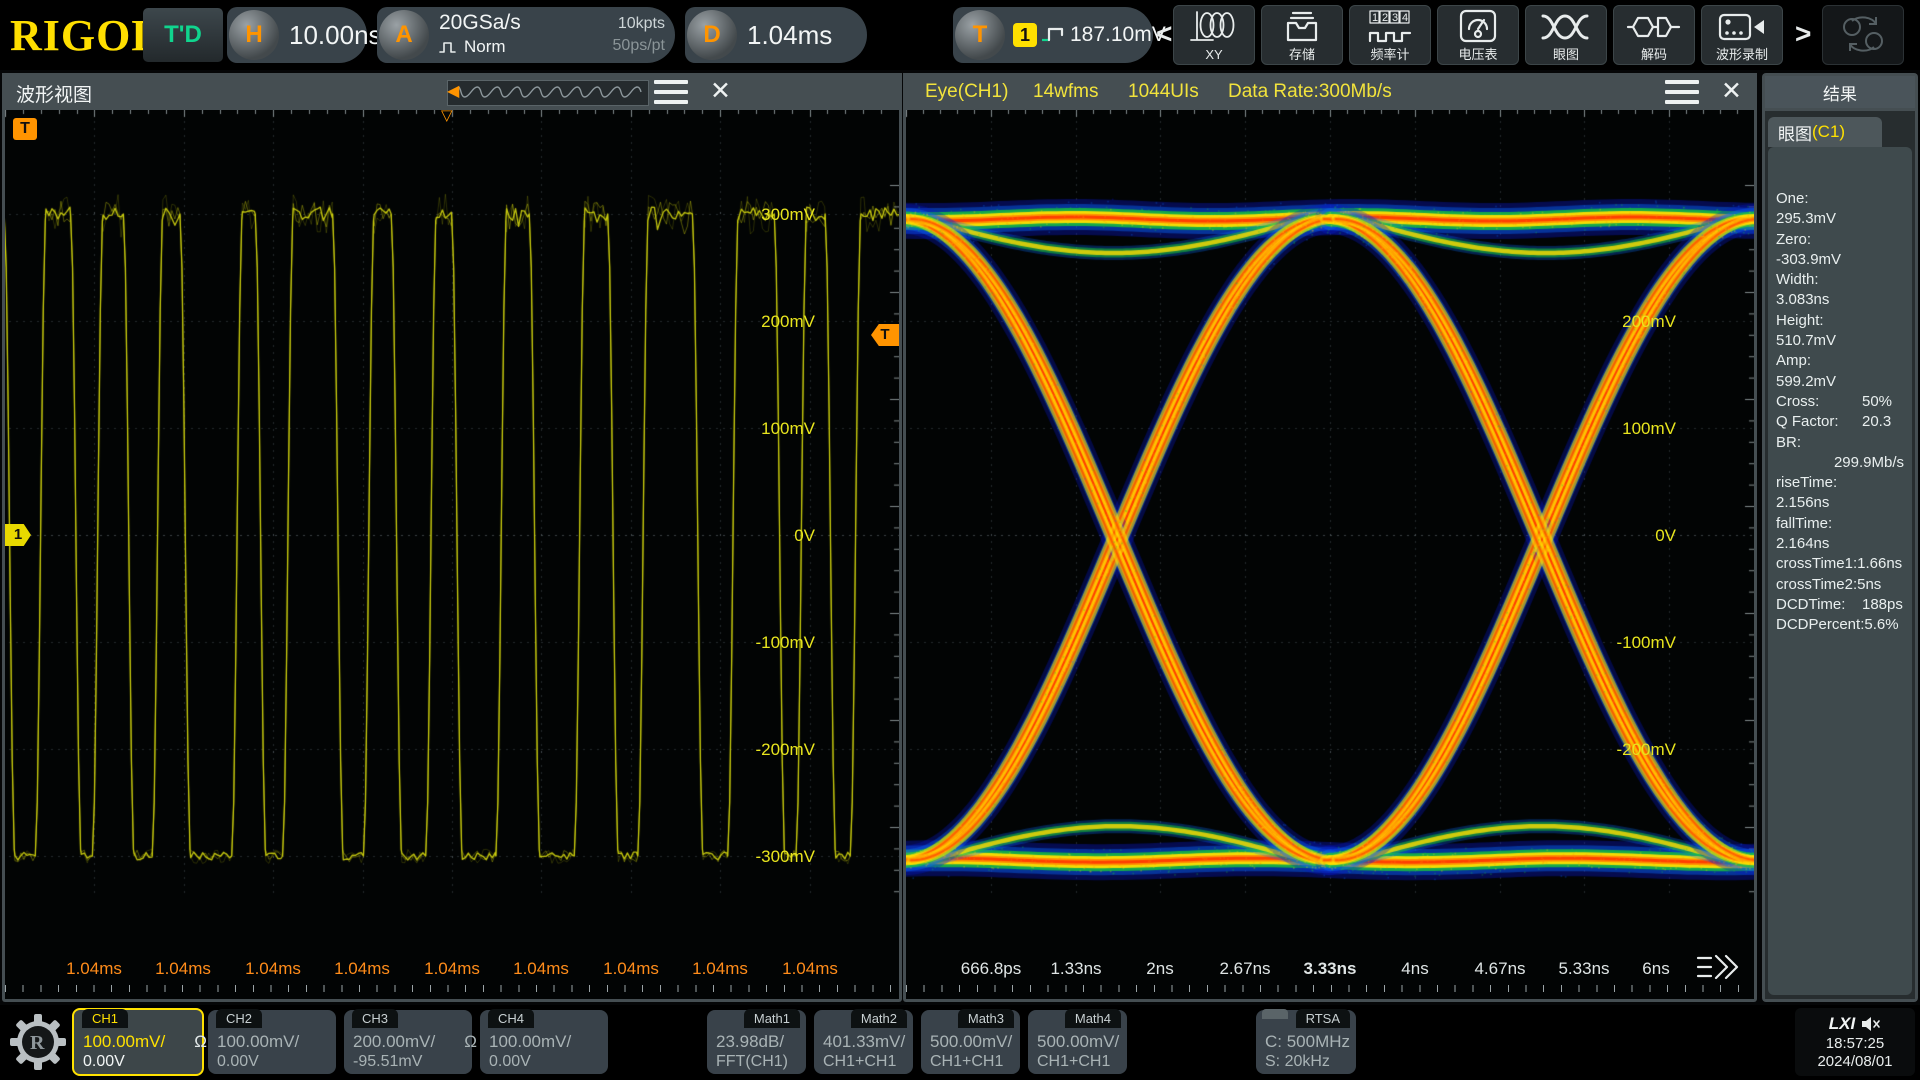  I want to click on horizontal-timebase-button: H 10.00ns/, so click(308, 35).